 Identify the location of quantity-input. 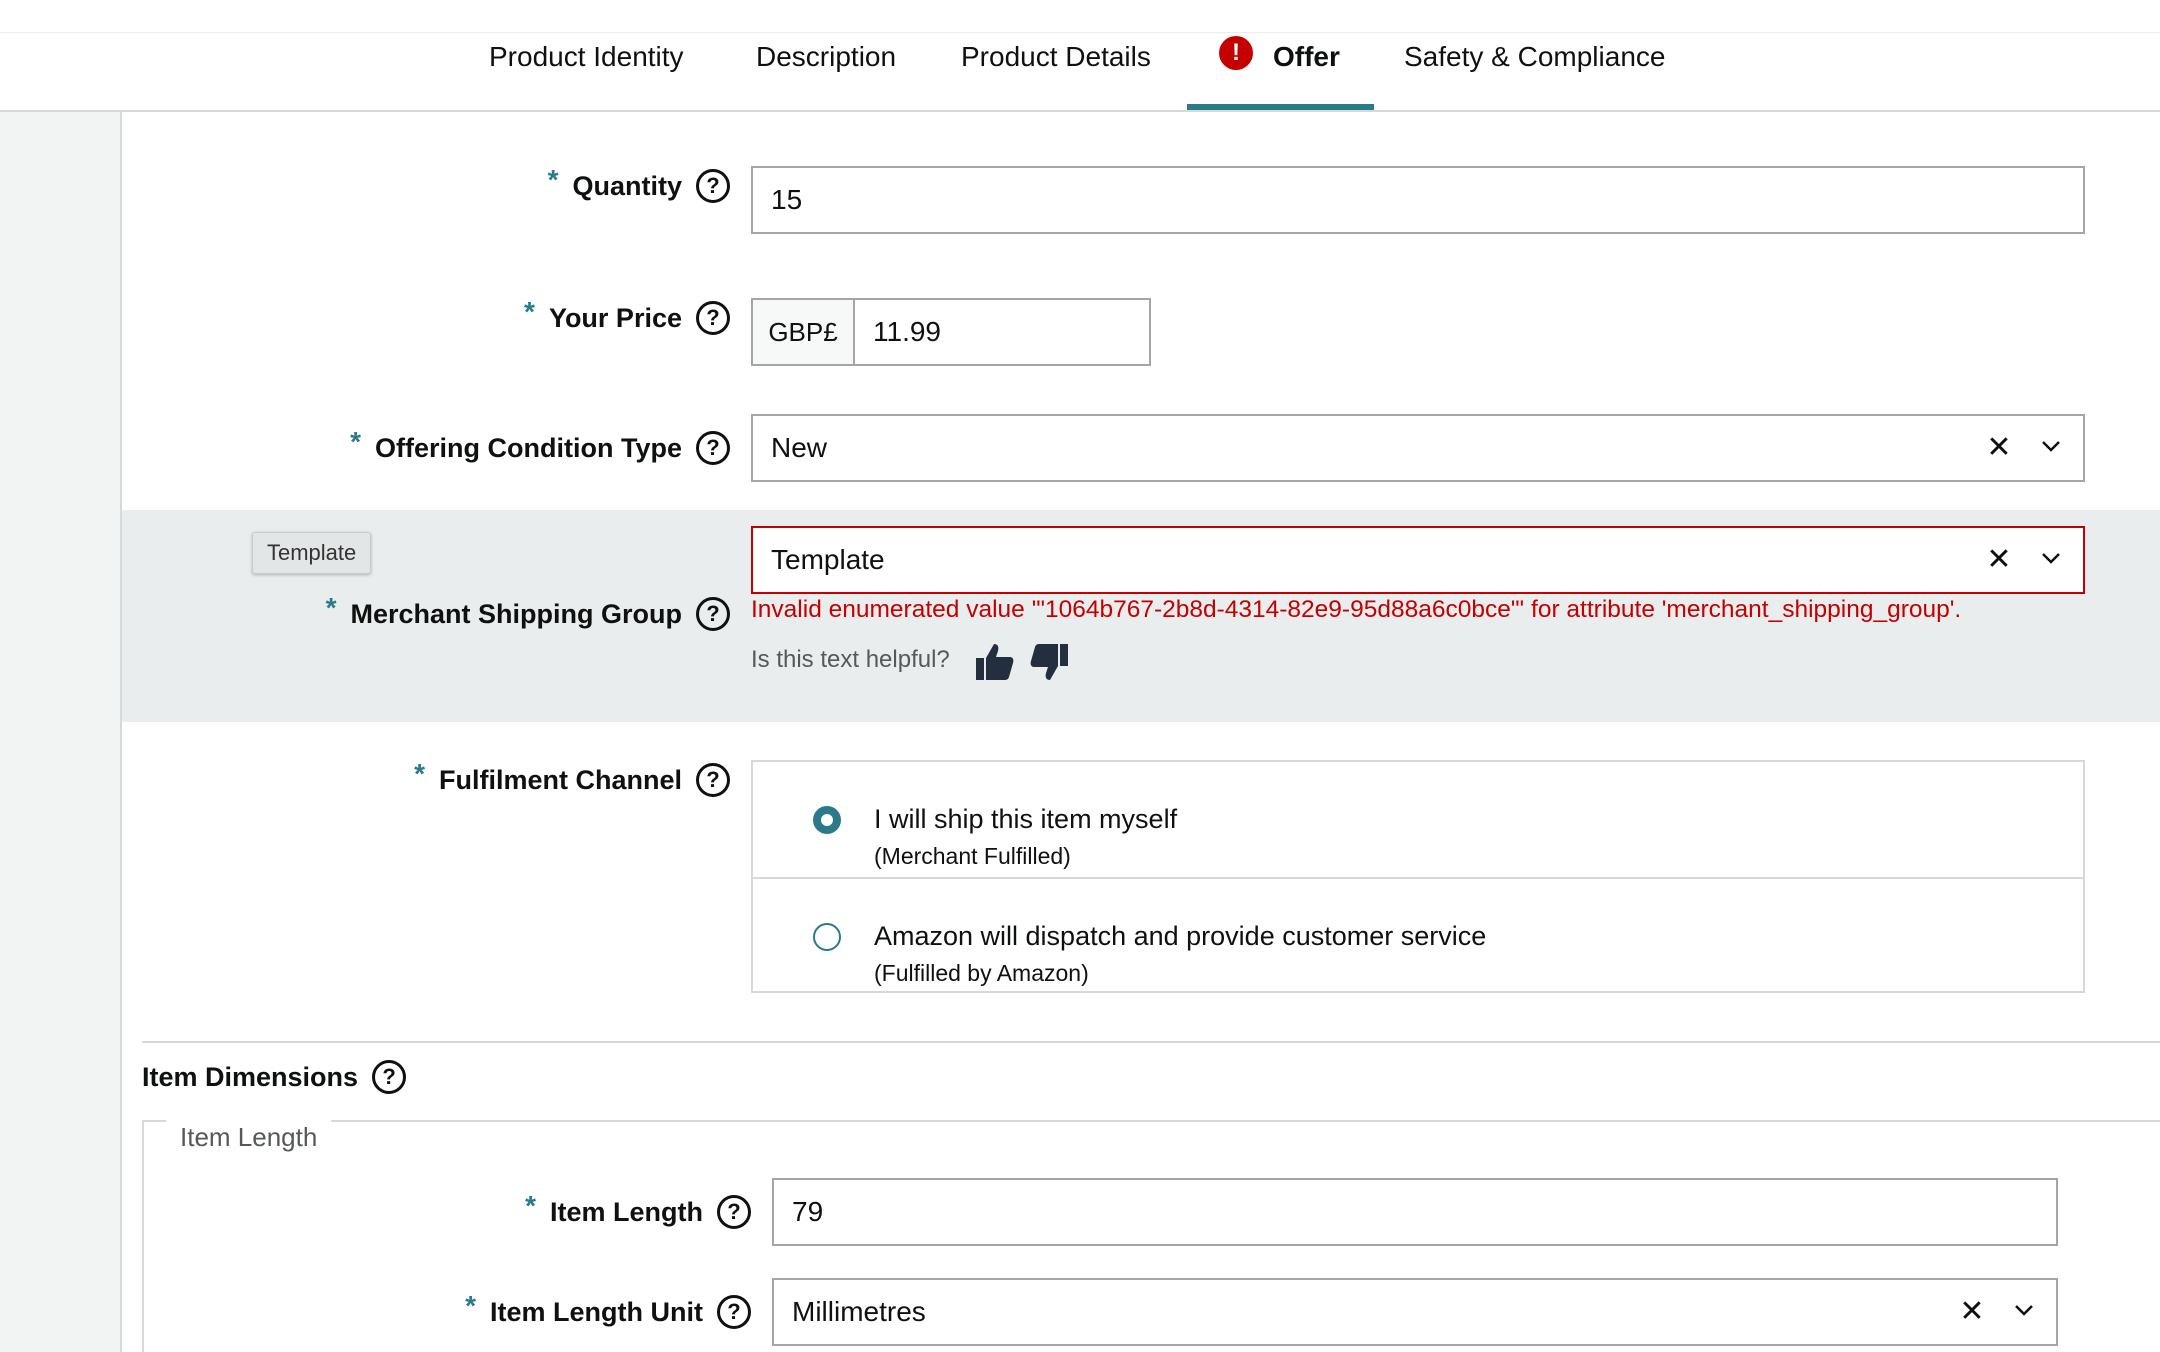
(1418, 200).